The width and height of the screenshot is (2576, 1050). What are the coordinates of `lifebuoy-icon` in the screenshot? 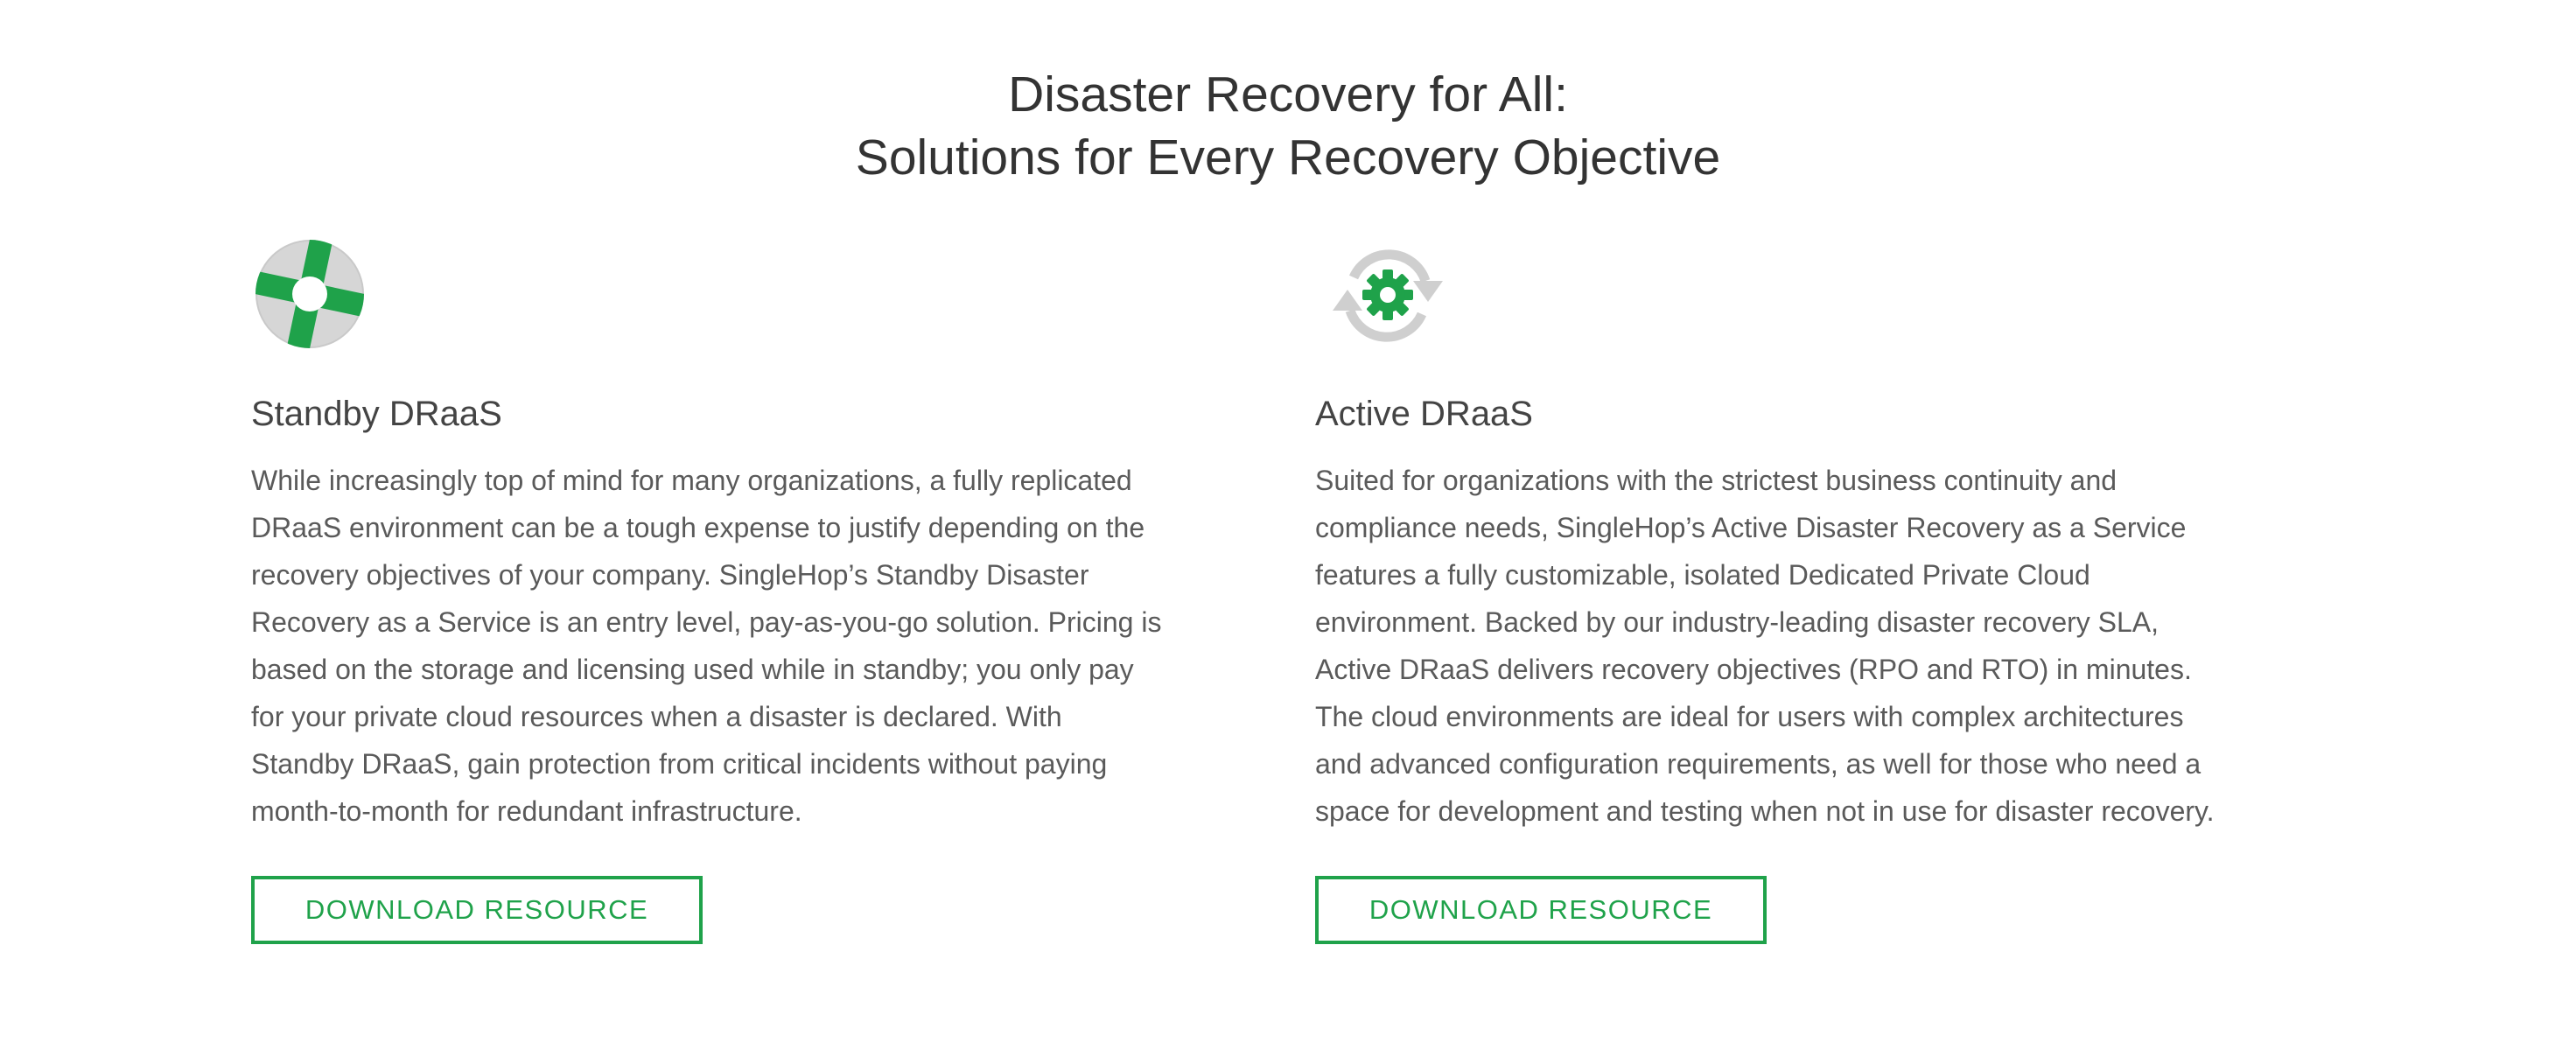 It's located at (321, 293).